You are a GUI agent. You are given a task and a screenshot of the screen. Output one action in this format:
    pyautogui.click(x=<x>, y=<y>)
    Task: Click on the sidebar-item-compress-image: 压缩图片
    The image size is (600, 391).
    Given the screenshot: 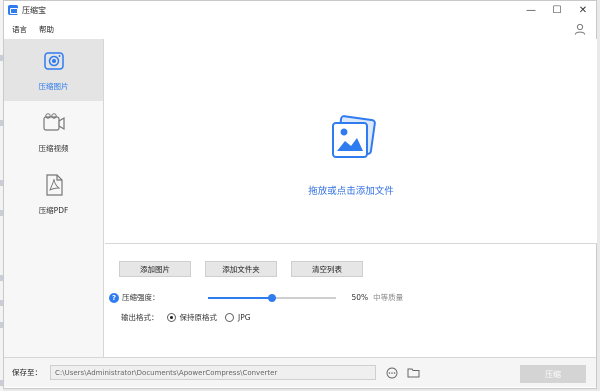 What is the action you would take?
    pyautogui.click(x=53, y=70)
    